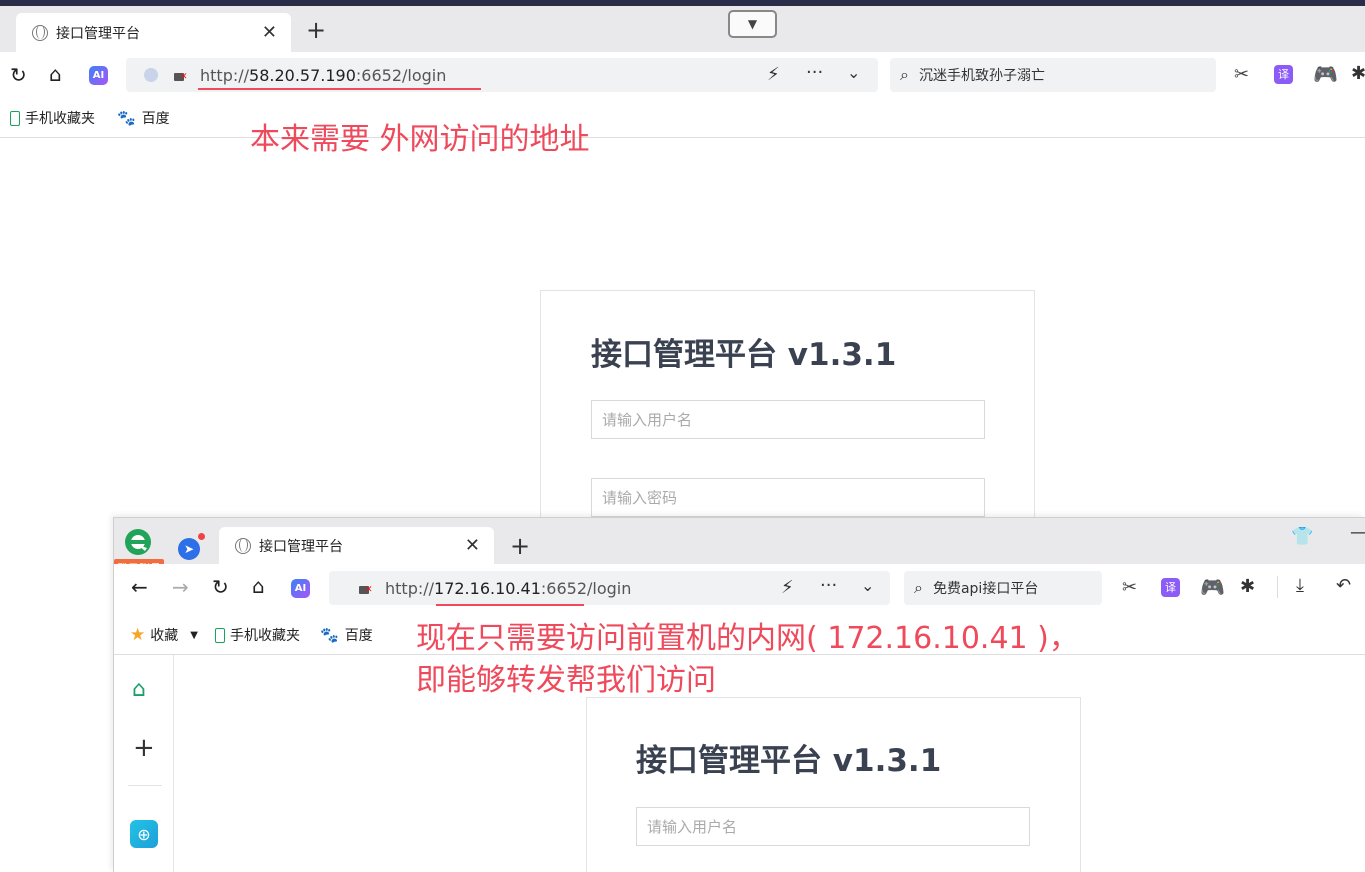 The height and width of the screenshot is (872, 1365). I want to click on notification-dot, so click(201, 536).